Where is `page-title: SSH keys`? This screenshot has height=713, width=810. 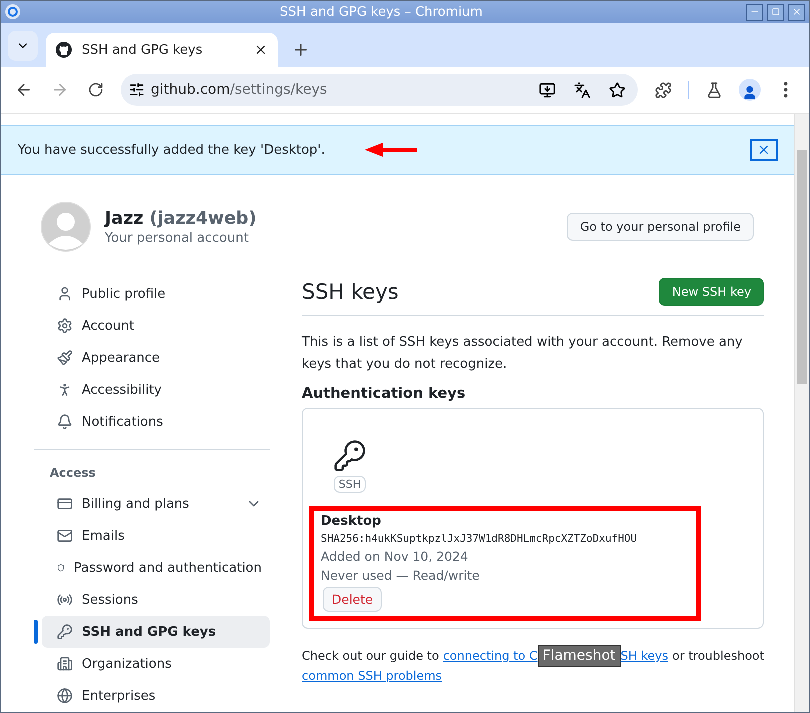
page-title: SSH keys is located at coordinates (350, 292).